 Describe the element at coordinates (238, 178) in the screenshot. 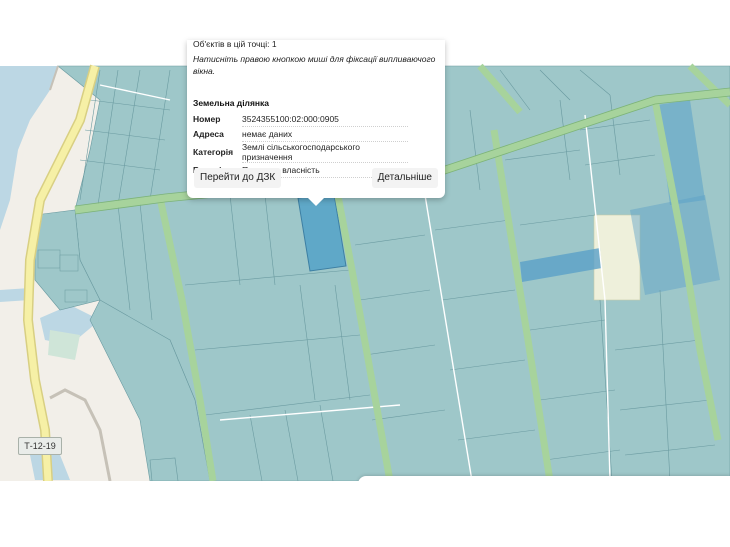

I see `go-to-dzk-button: Перейти до ДЗК` at that location.